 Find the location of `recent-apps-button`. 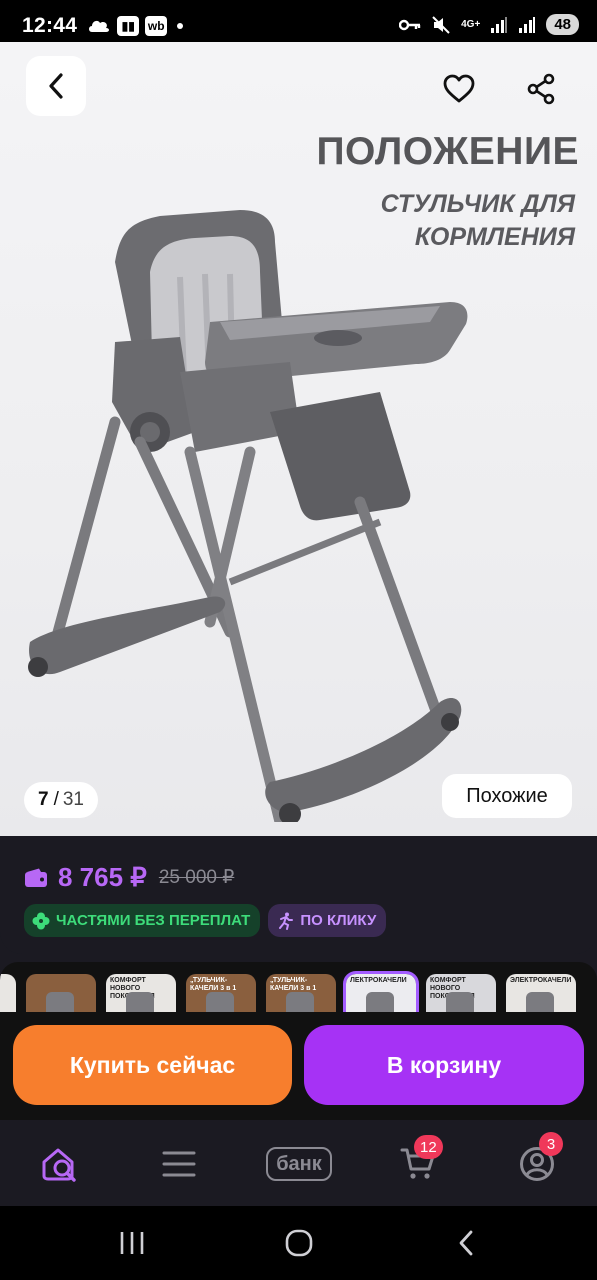

recent-apps-button is located at coordinates (132, 1243).